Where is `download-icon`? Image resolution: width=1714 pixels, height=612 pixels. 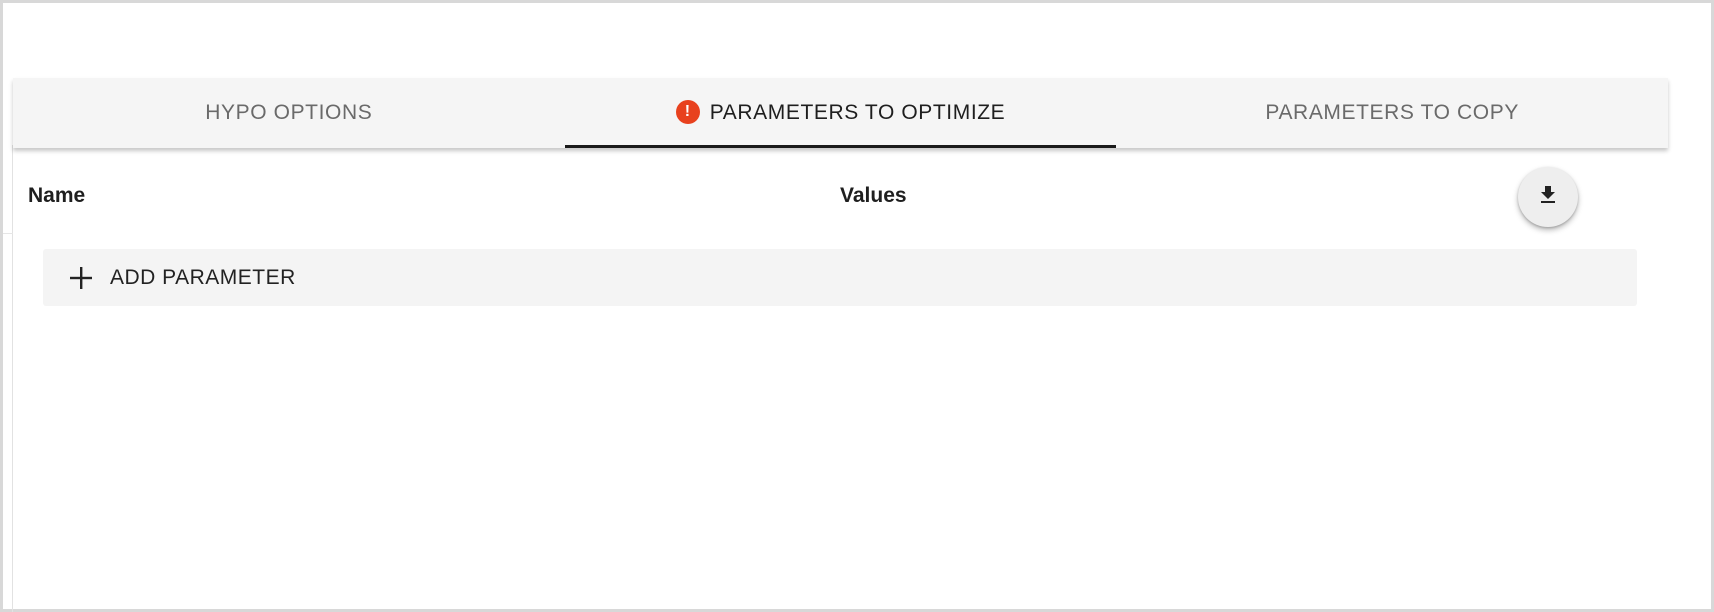
download-icon is located at coordinates (1548, 197).